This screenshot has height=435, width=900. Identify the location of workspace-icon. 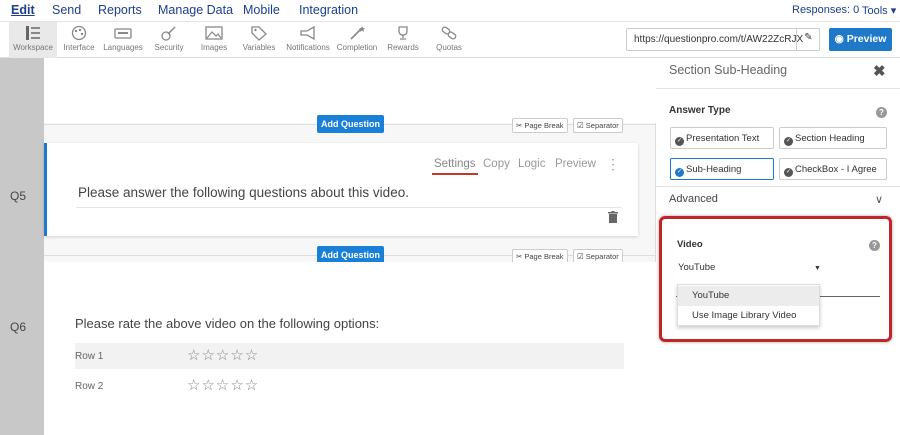
(33, 33).